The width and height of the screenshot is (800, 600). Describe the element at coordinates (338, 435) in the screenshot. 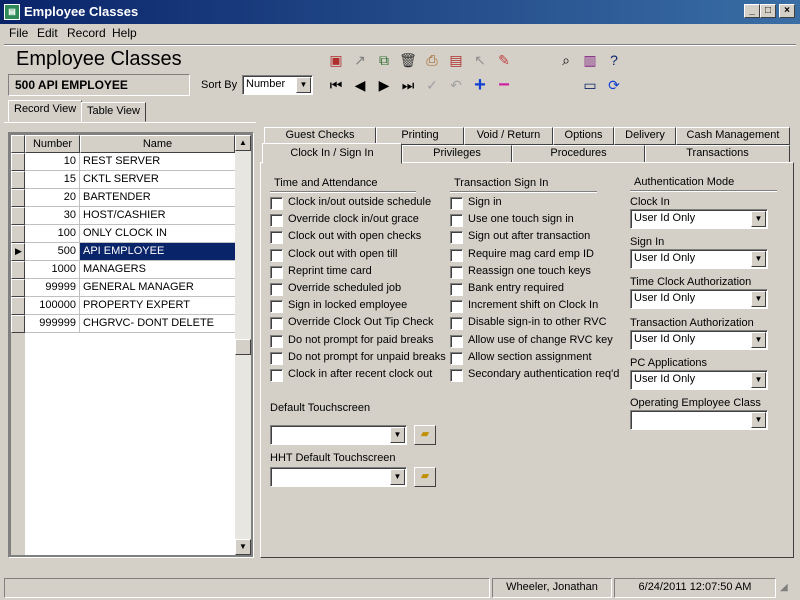

I see `default-touchscreen-select: ▼` at that location.